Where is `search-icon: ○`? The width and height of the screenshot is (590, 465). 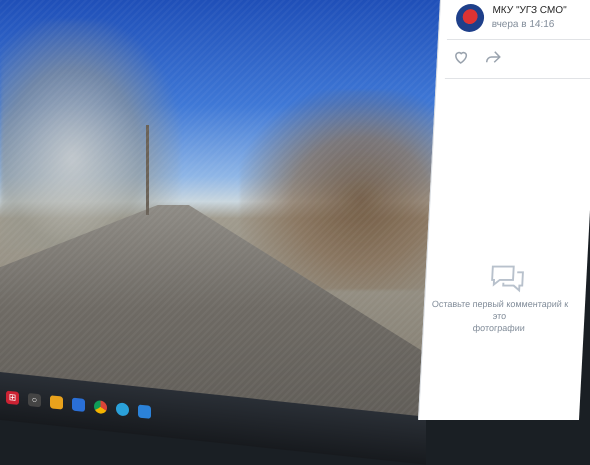 search-icon: ○ is located at coordinates (34, 399).